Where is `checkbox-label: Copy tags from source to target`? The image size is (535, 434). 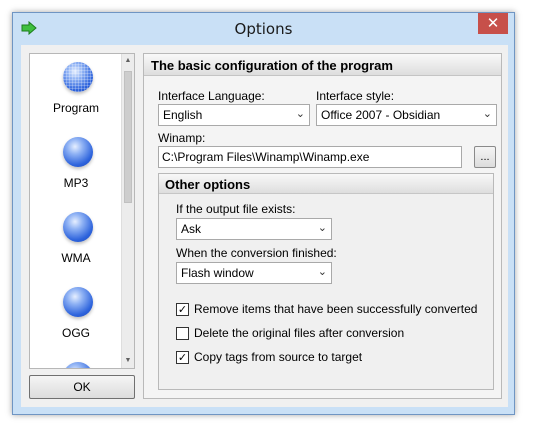
checkbox-label: Copy tags from source to target is located at coordinates (278, 357).